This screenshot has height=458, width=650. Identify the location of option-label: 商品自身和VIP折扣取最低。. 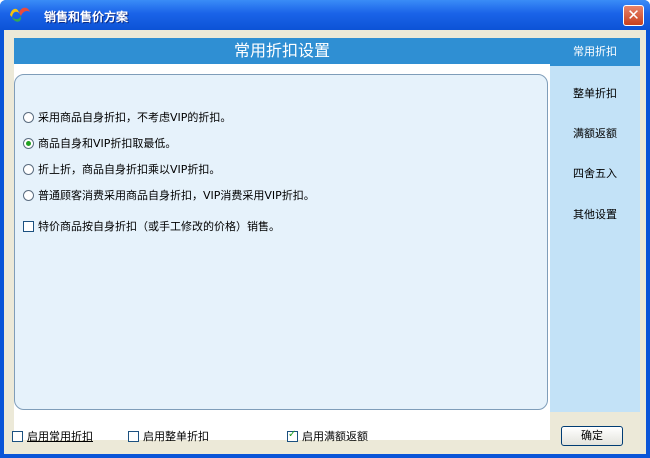
(107, 143).